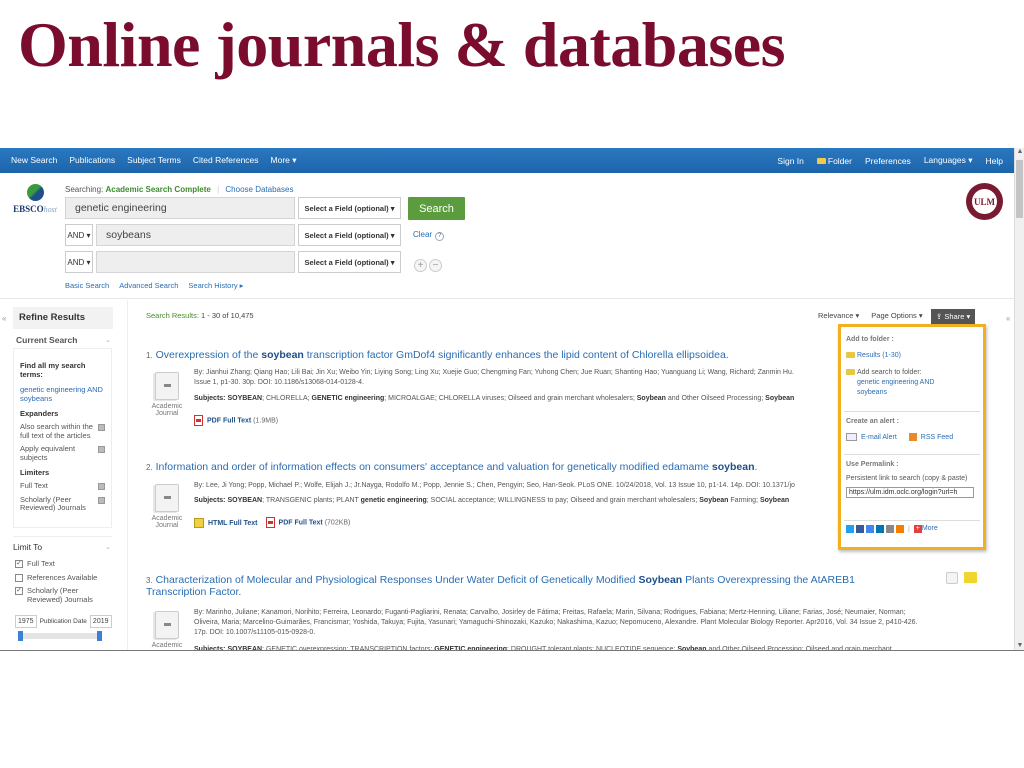 The height and width of the screenshot is (768, 1024). I want to click on scroll-up-icon: ▲, so click(1019, 151).